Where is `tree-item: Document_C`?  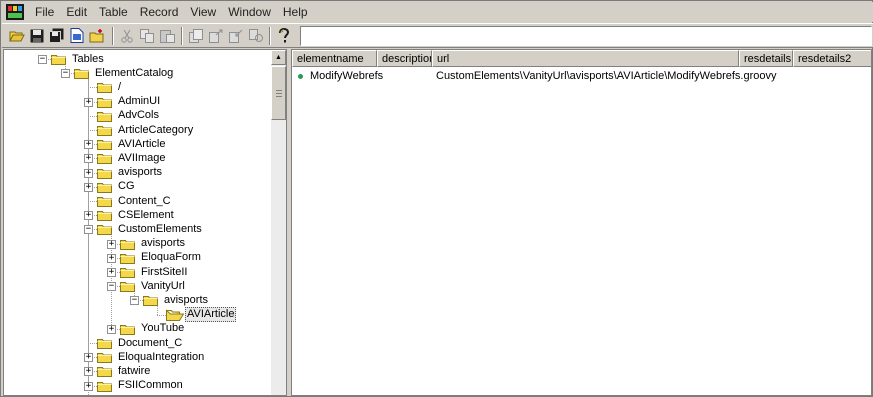 tree-item: Document_C is located at coordinates (150, 343).